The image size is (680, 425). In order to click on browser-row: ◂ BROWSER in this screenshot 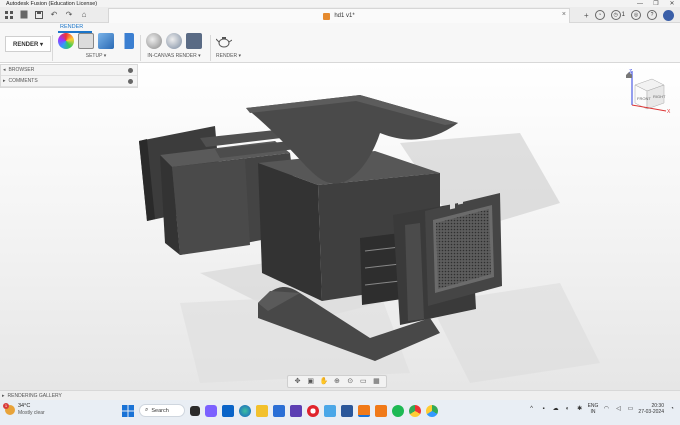, I will do `click(69, 70)`.